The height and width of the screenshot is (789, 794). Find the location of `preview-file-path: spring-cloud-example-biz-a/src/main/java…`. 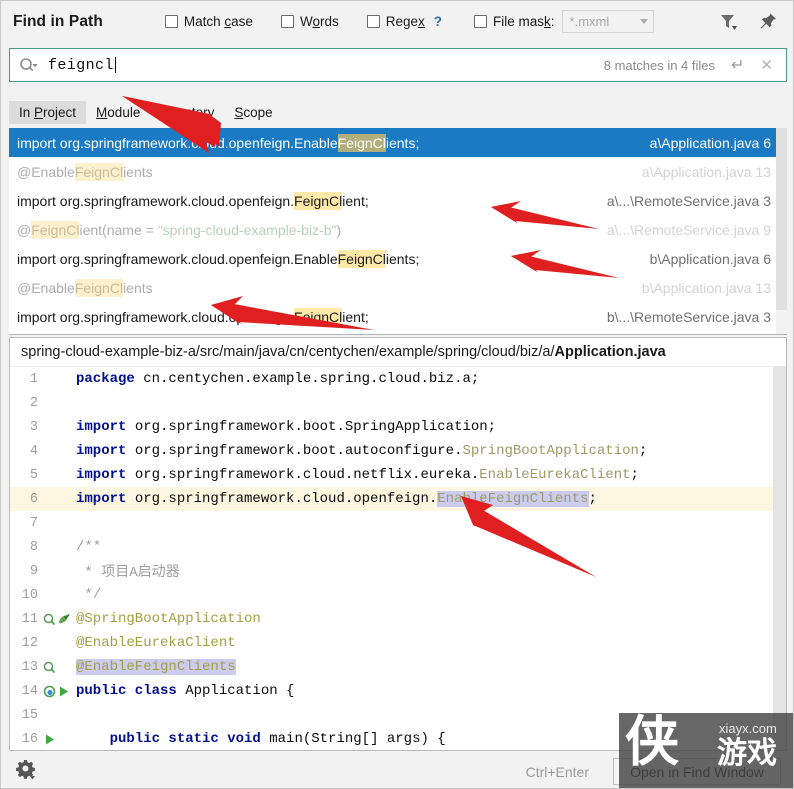

preview-file-path: spring-cloud-example-biz-a/src/main/java… is located at coordinates (398, 352).